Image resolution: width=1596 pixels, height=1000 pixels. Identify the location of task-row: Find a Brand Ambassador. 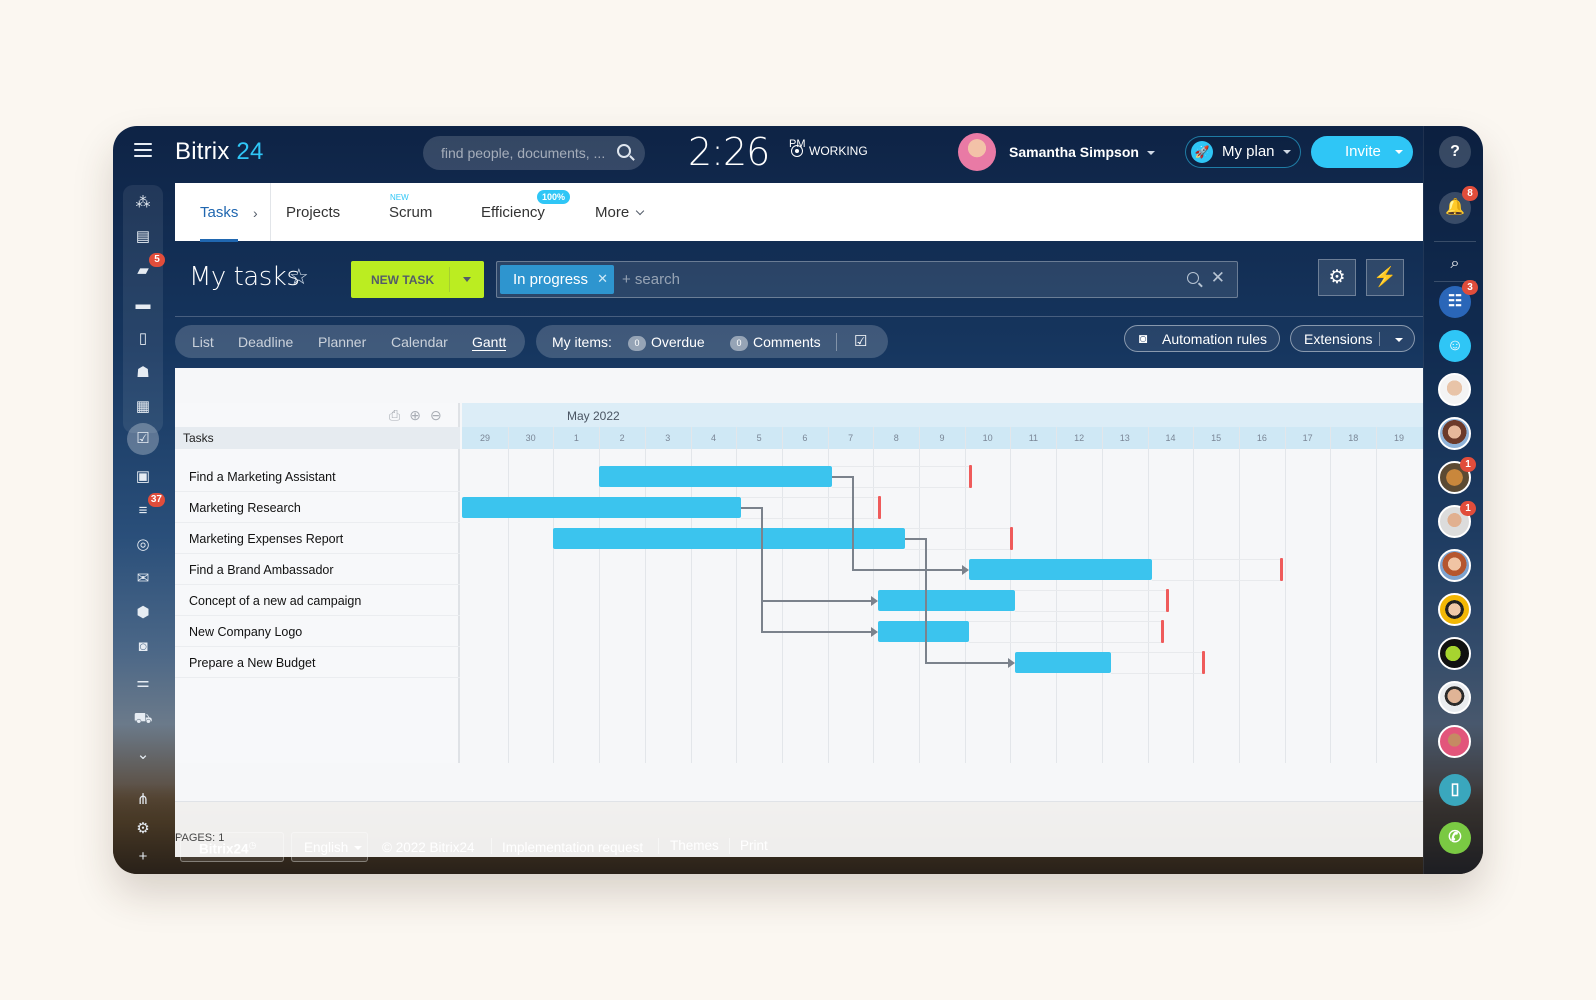
(317, 569).